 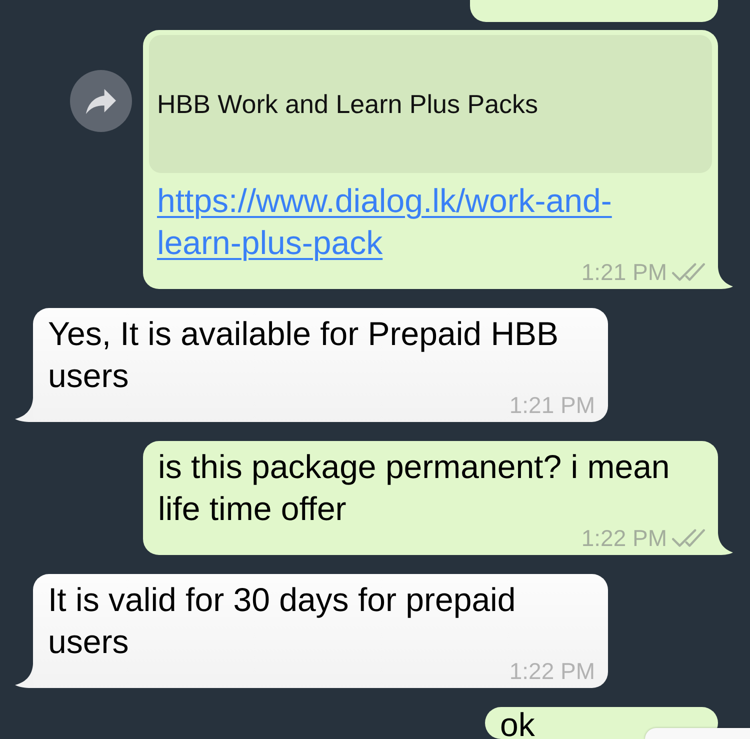 What do you see at coordinates (552, 405) in the screenshot?
I see `message-time: 1:21 PM` at bounding box center [552, 405].